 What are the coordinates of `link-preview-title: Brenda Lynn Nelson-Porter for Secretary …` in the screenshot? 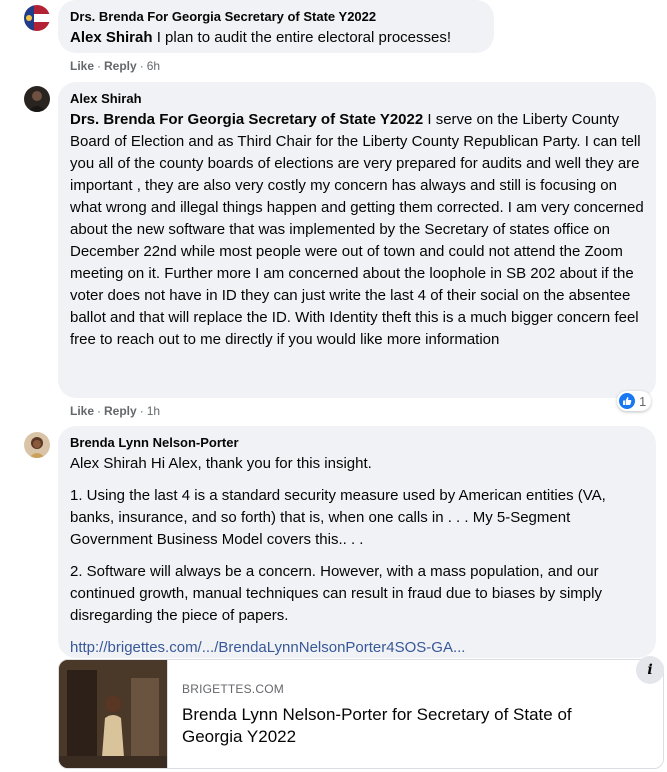 It's located at (397, 726).